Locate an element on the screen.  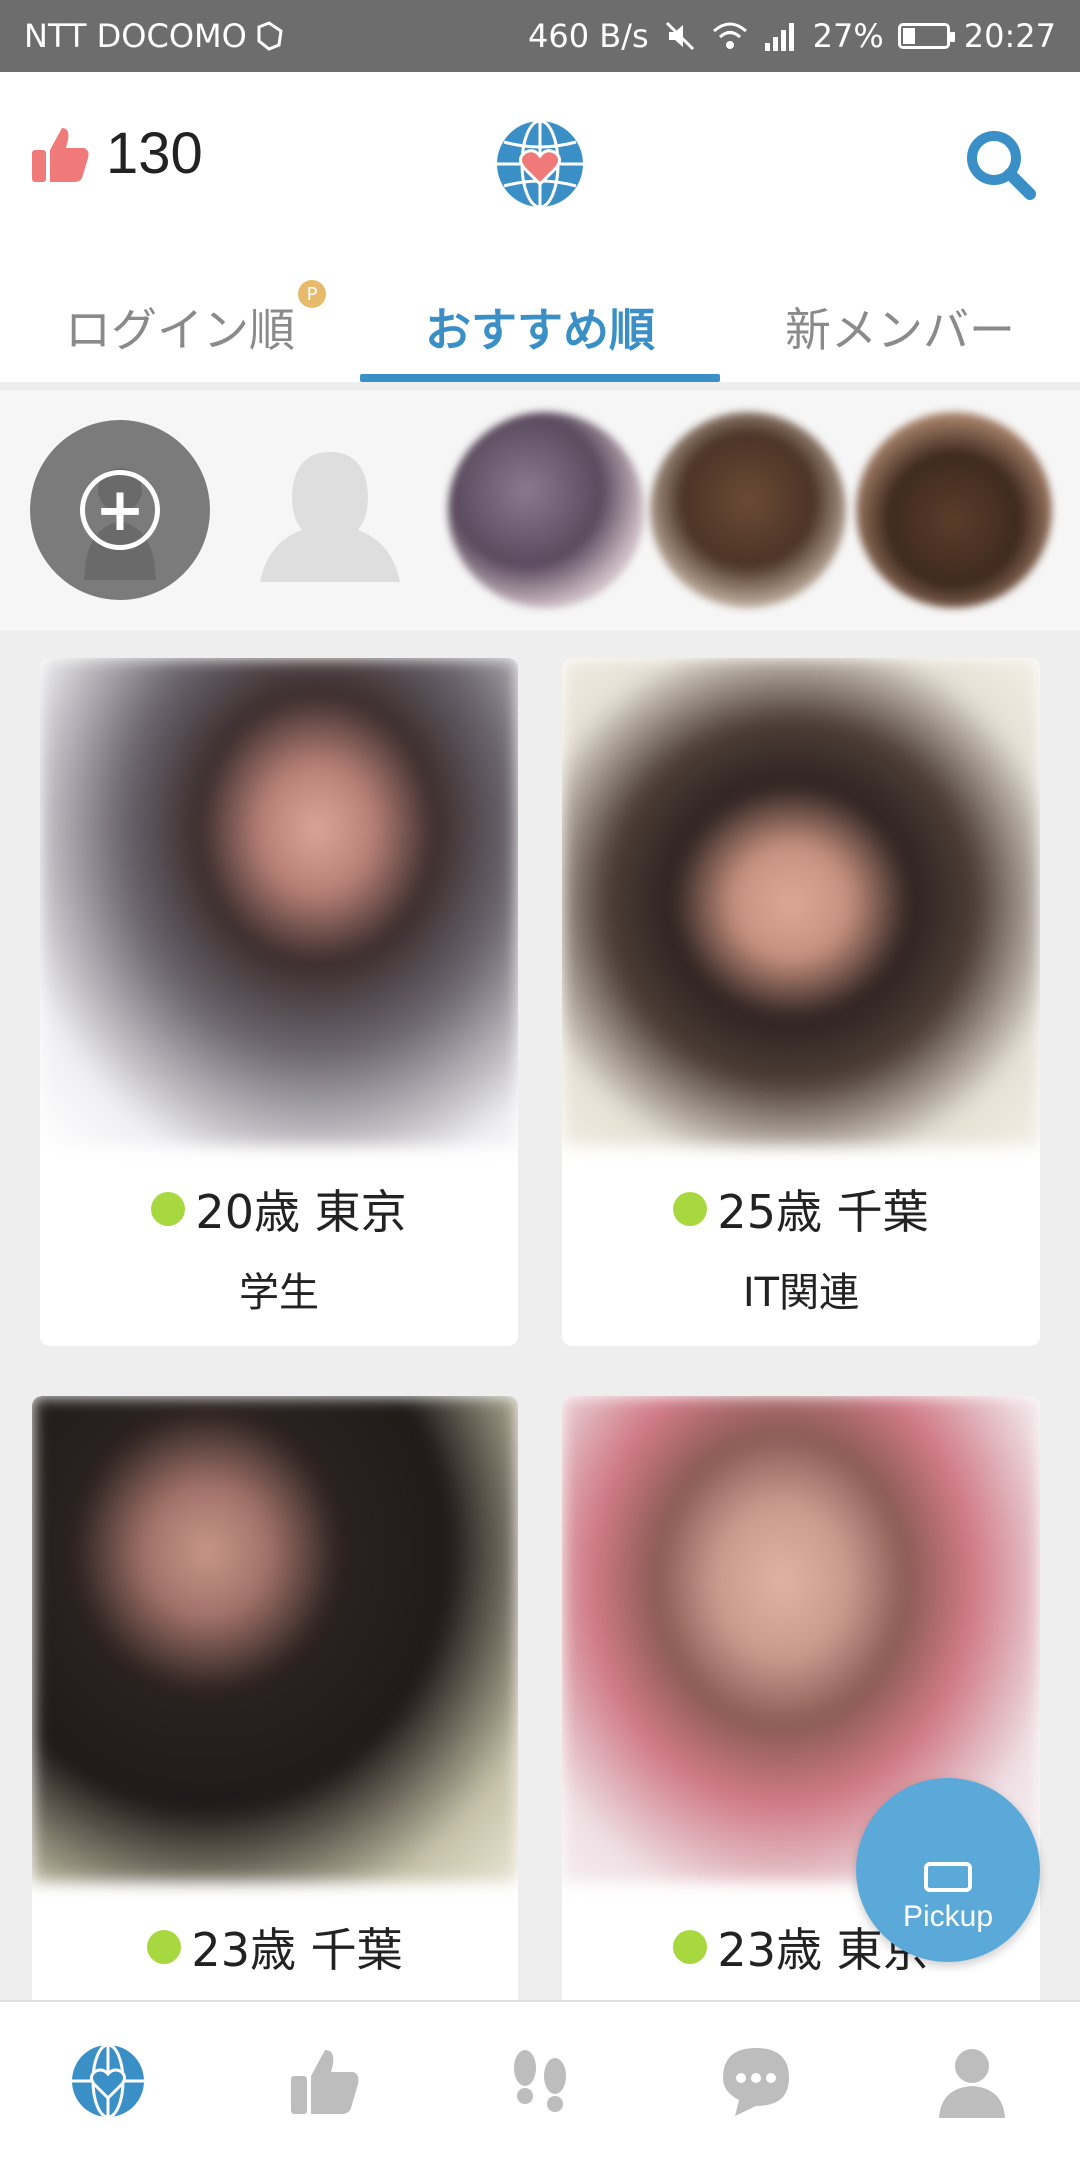
profile-card: 23歳 千葉 is located at coordinates (275, 1706).